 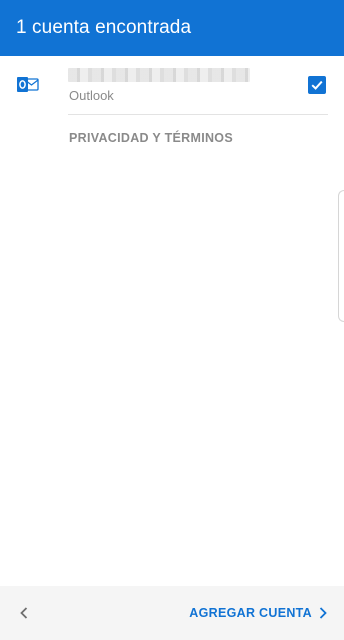 I want to click on edge-panel-handle, so click(x=341, y=256).